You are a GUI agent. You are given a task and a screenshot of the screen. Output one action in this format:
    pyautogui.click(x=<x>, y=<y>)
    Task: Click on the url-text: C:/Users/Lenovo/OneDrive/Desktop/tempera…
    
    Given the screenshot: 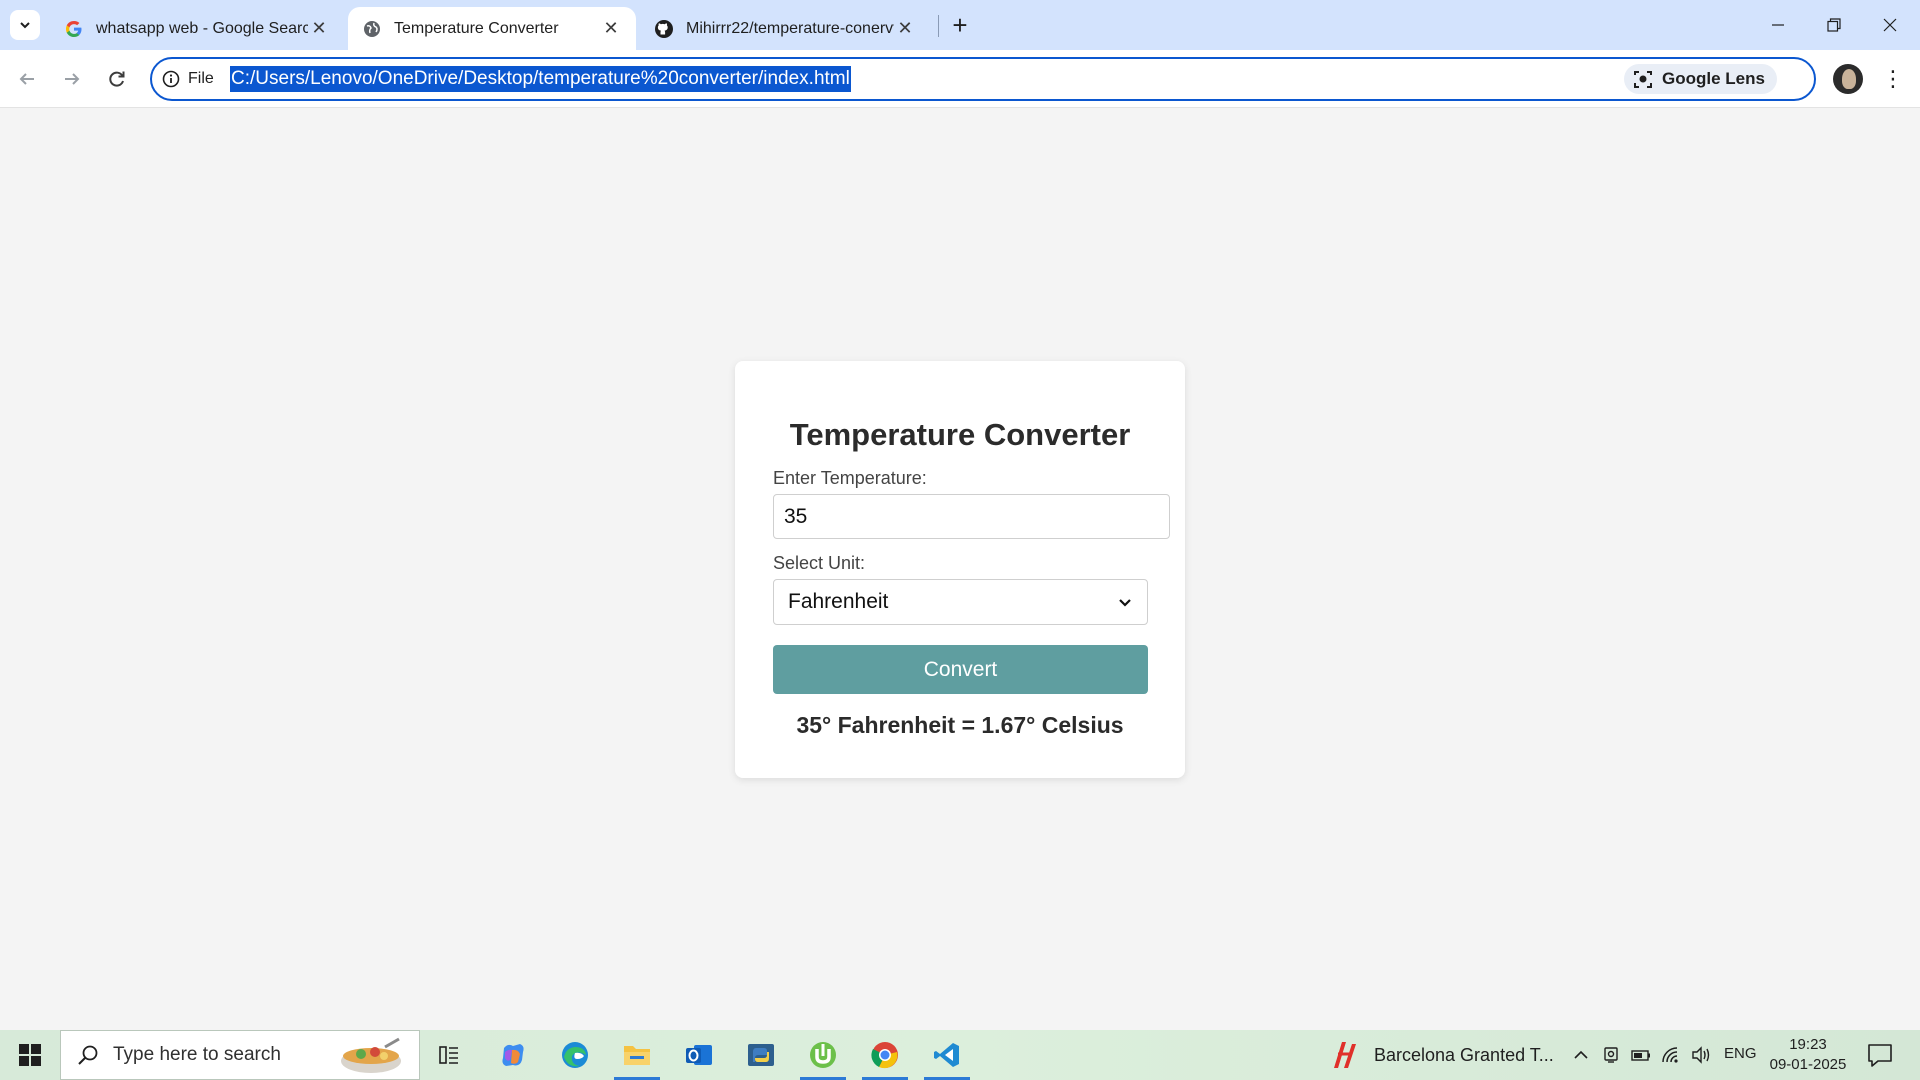 What is the action you would take?
    pyautogui.click(x=540, y=79)
    